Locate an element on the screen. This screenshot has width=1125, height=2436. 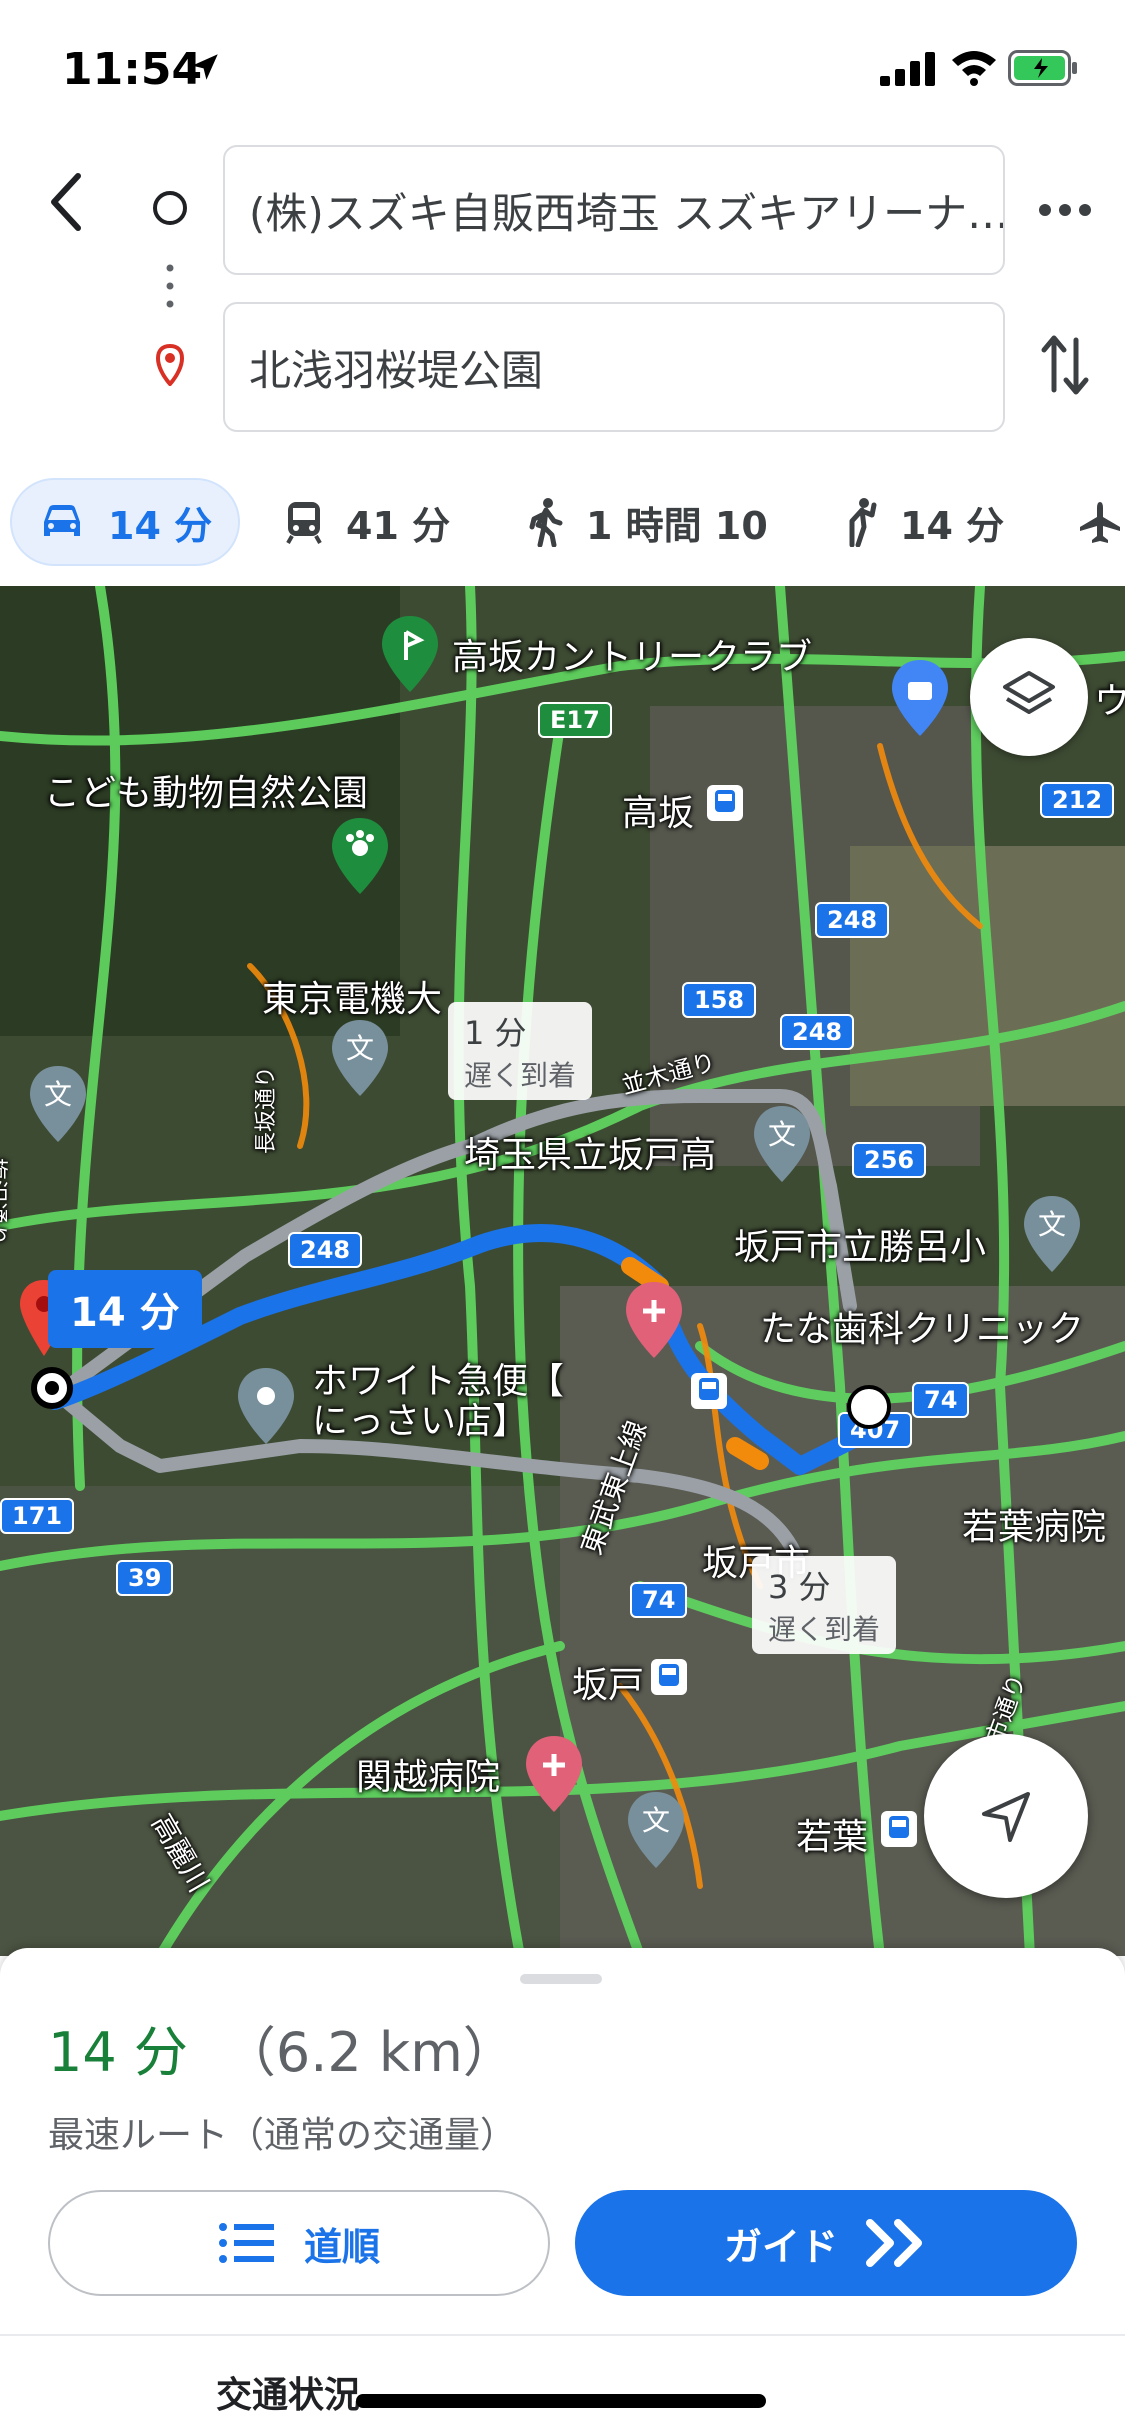
route-duration: 14 分 is located at coordinates (118, 2052).